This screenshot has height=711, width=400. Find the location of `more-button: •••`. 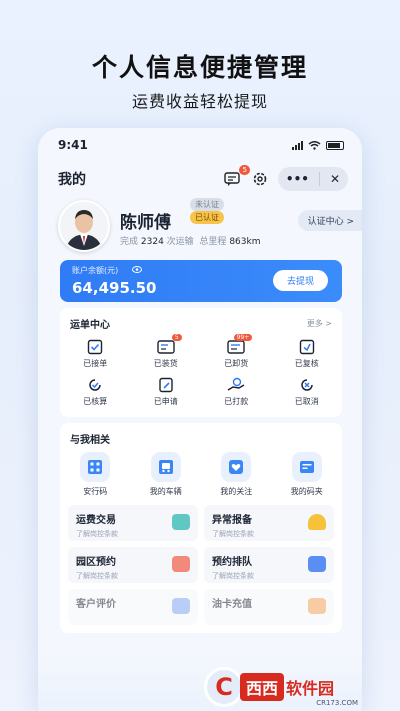

more-button: ••• is located at coordinates (297, 179).